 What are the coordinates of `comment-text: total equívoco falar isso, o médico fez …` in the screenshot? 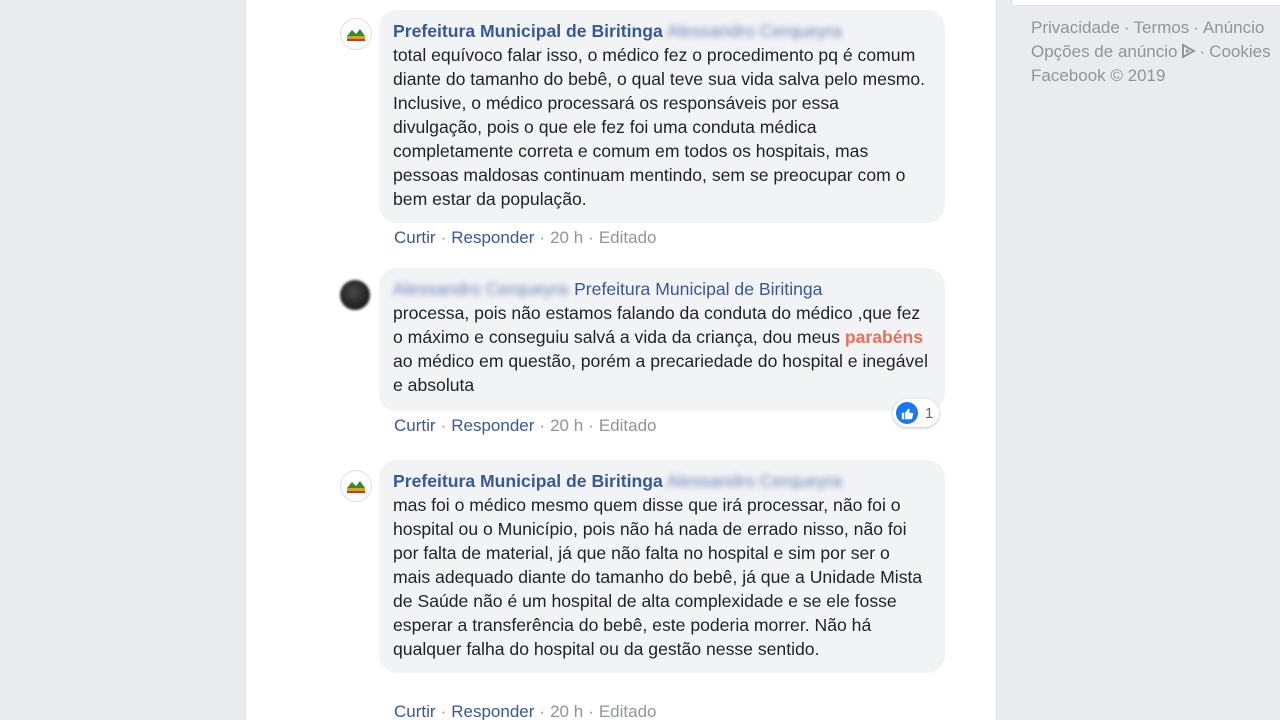 It's located at (659, 127).